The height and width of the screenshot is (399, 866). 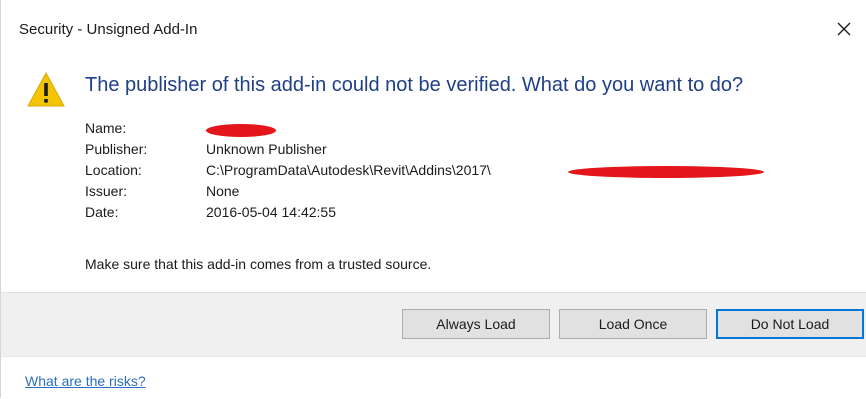 What do you see at coordinates (106, 191) in the screenshot?
I see `issuer-label: Issuer:` at bounding box center [106, 191].